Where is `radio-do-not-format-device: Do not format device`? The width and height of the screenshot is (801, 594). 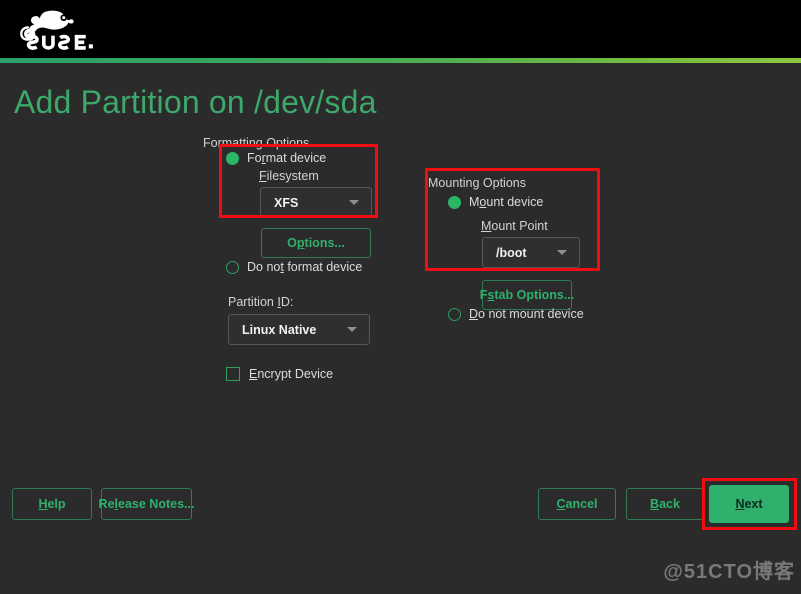
radio-do-not-format-device: Do not format device is located at coordinates (294, 267).